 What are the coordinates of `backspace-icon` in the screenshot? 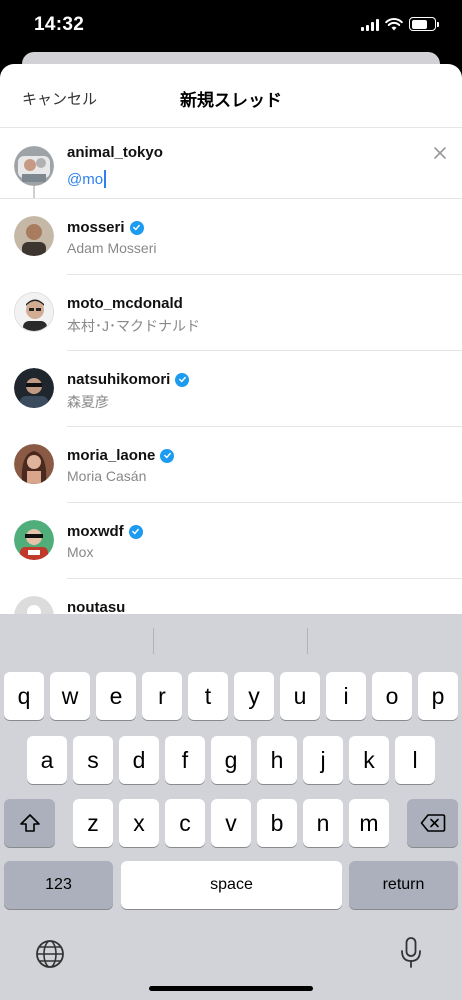 It's located at (432, 823).